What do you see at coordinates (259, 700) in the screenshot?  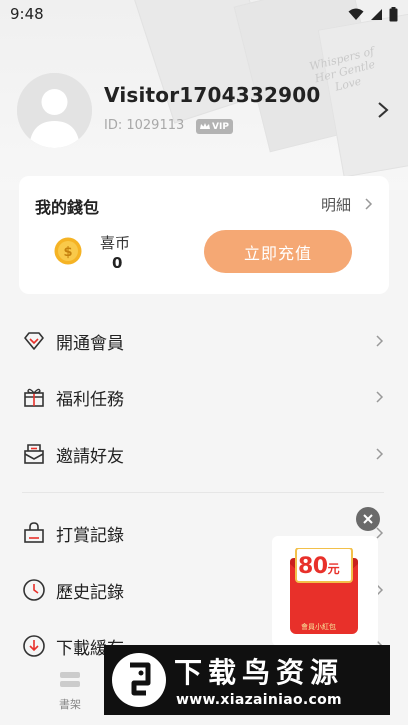 I see `watermark-url: www.xiazainiao.com` at bounding box center [259, 700].